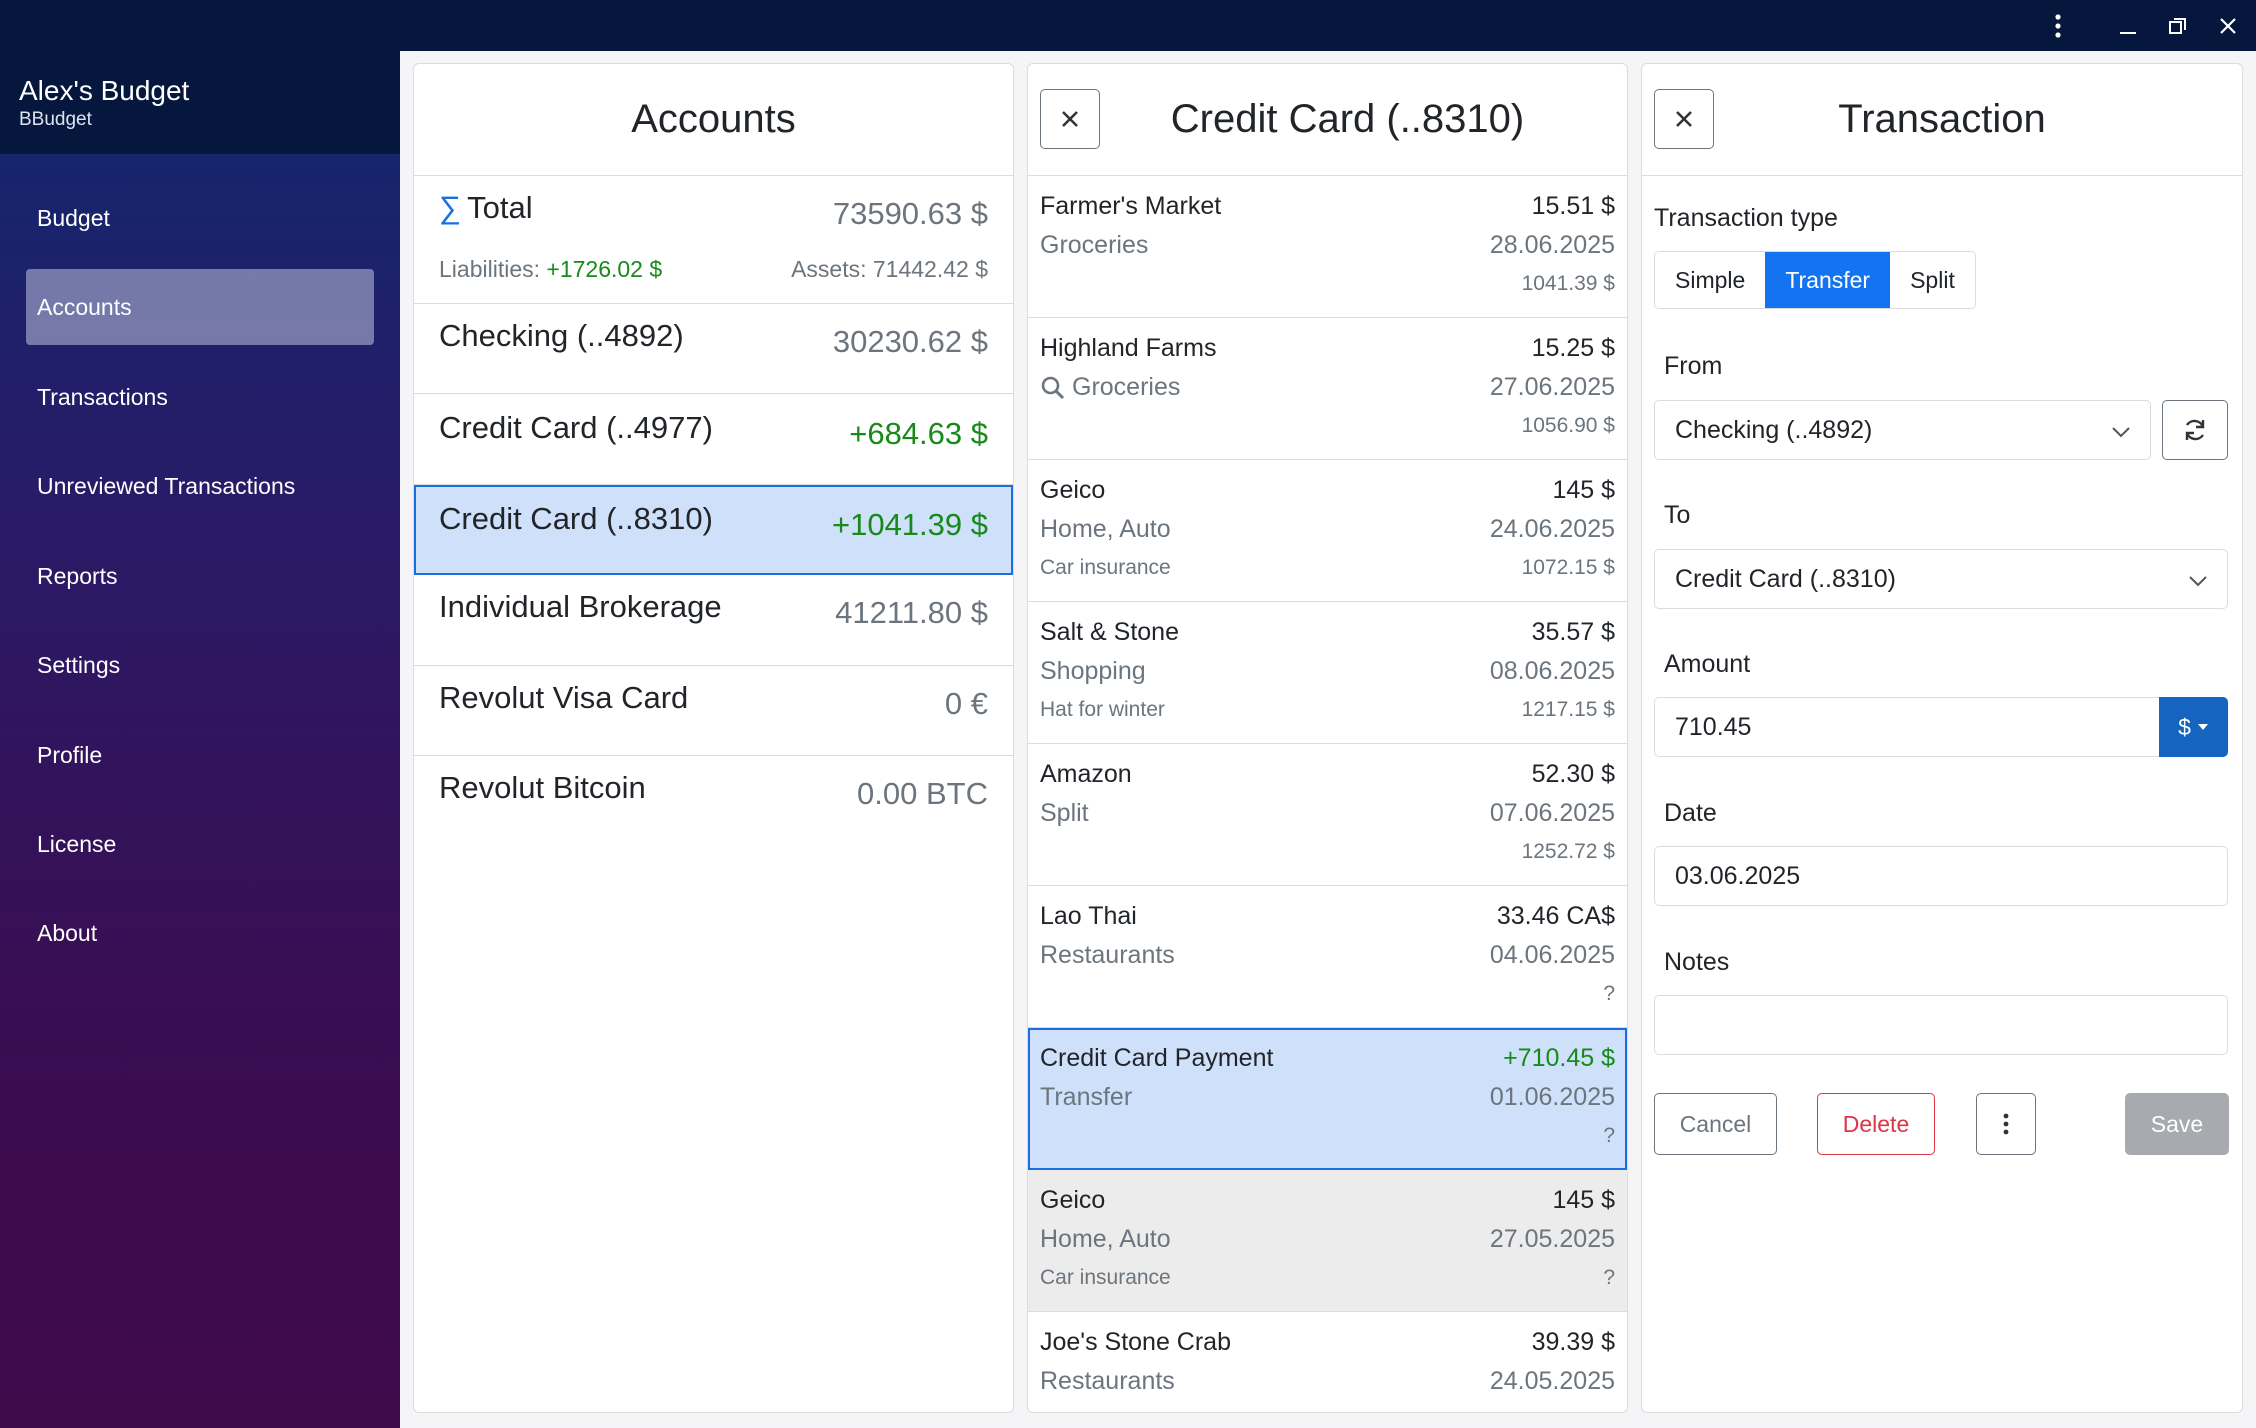 The height and width of the screenshot is (1428, 2256). Describe the element at coordinates (911, 612) in the screenshot. I see `account-balance: 41211.80 $` at that location.